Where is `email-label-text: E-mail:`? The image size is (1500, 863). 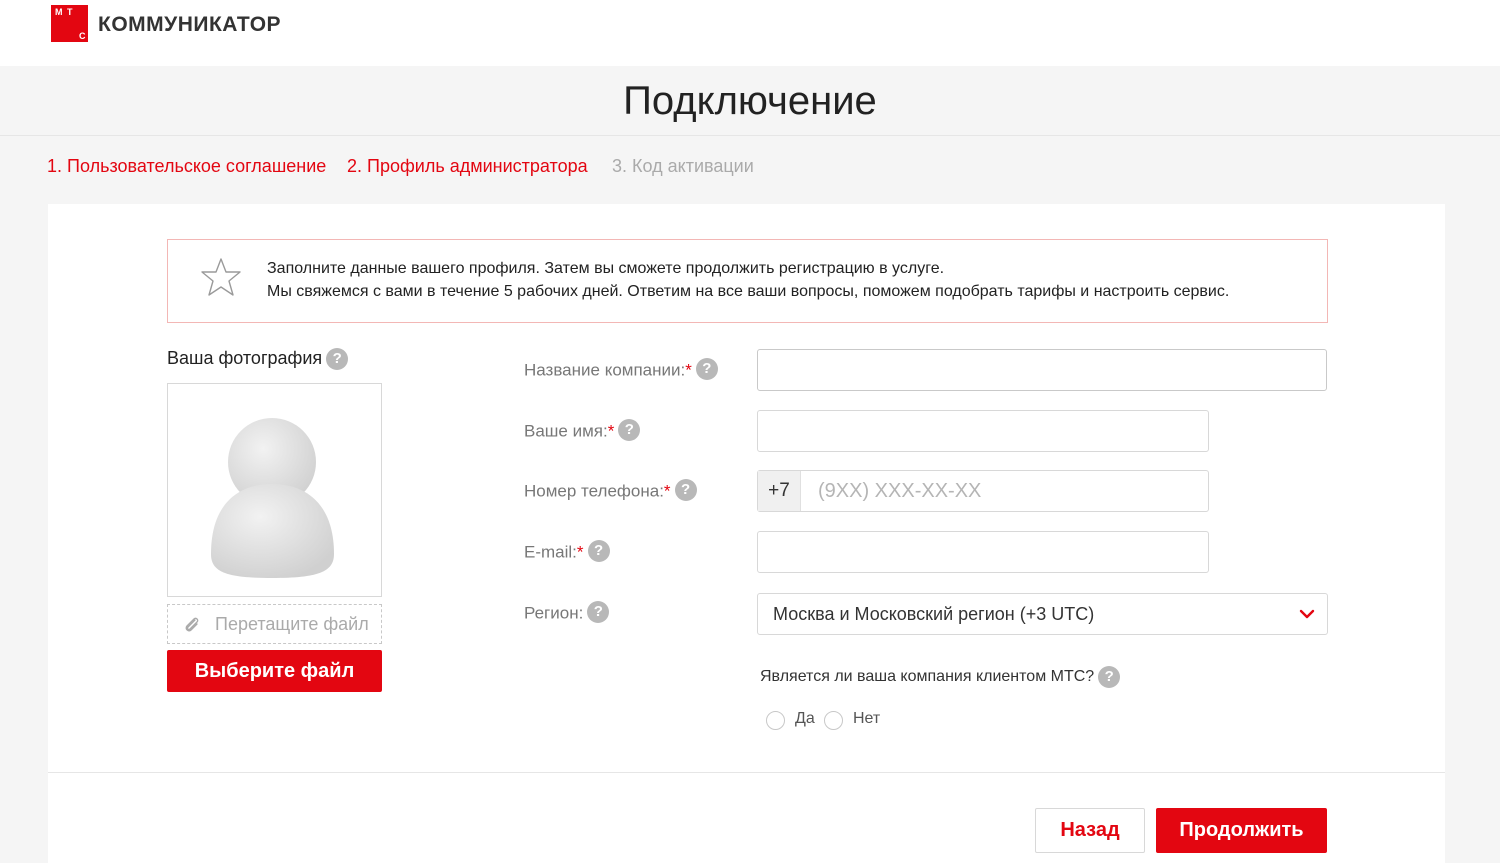
email-label-text: E-mail: is located at coordinates (550, 552).